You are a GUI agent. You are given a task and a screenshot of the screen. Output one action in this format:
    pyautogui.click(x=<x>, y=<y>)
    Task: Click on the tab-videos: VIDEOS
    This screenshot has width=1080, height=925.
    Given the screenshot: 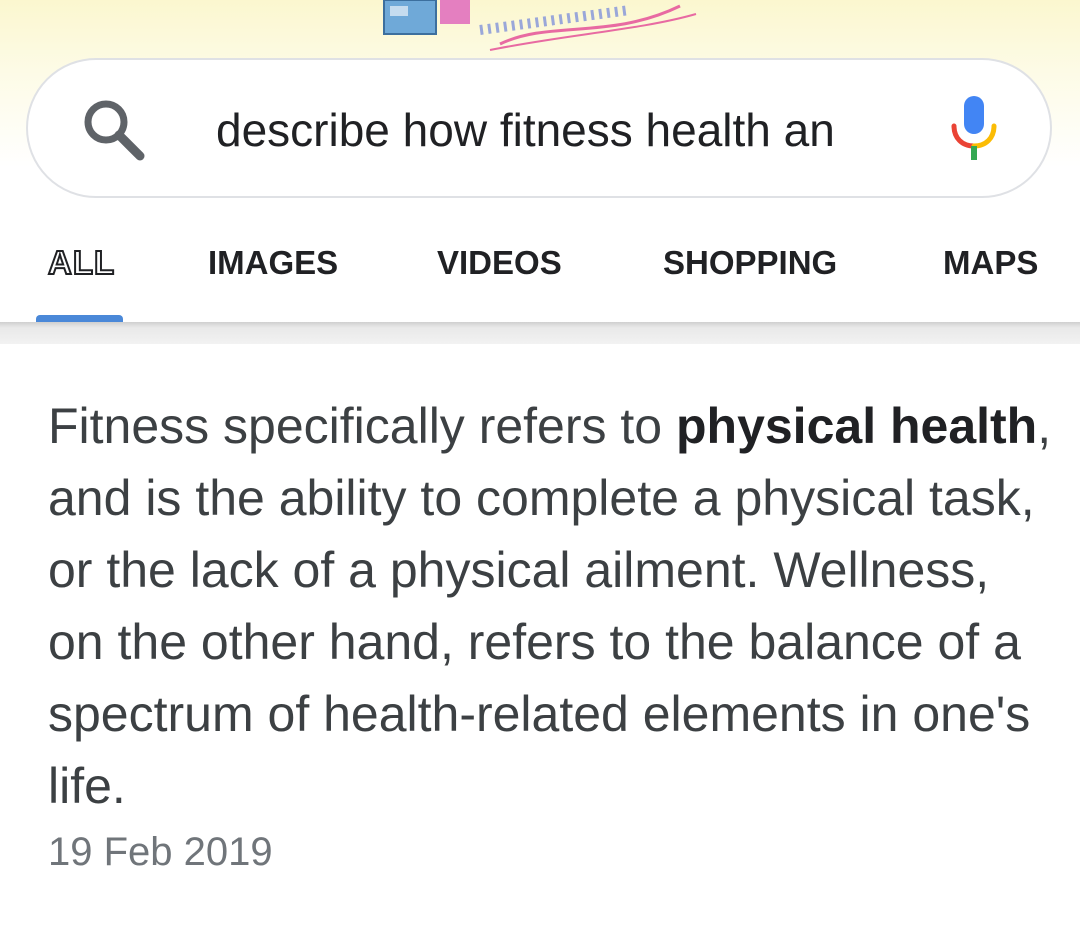 What is the action you would take?
    pyautogui.click(x=499, y=272)
    